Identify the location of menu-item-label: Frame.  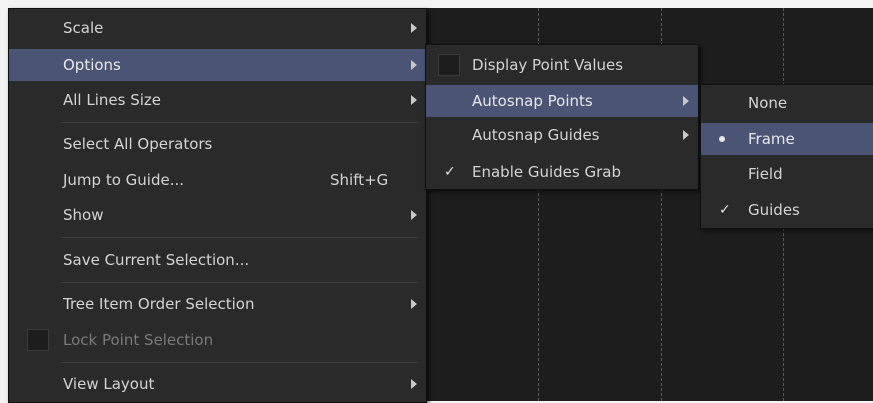
(771, 139).